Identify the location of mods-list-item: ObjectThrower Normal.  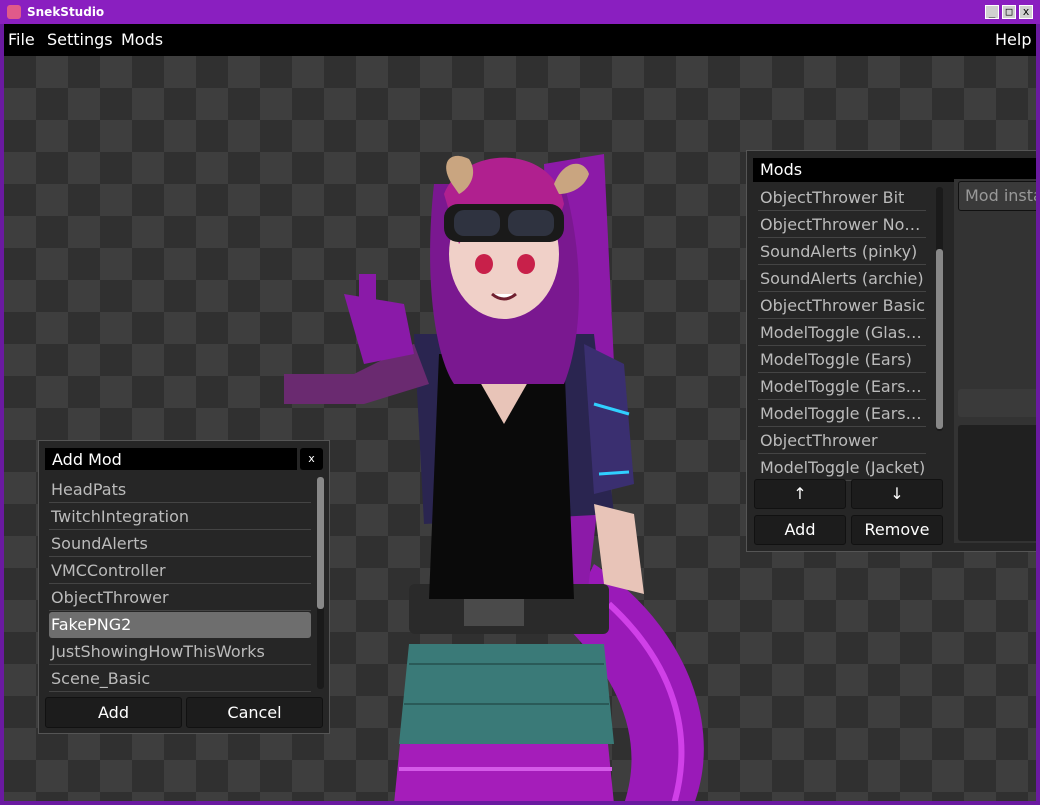
(842, 225).